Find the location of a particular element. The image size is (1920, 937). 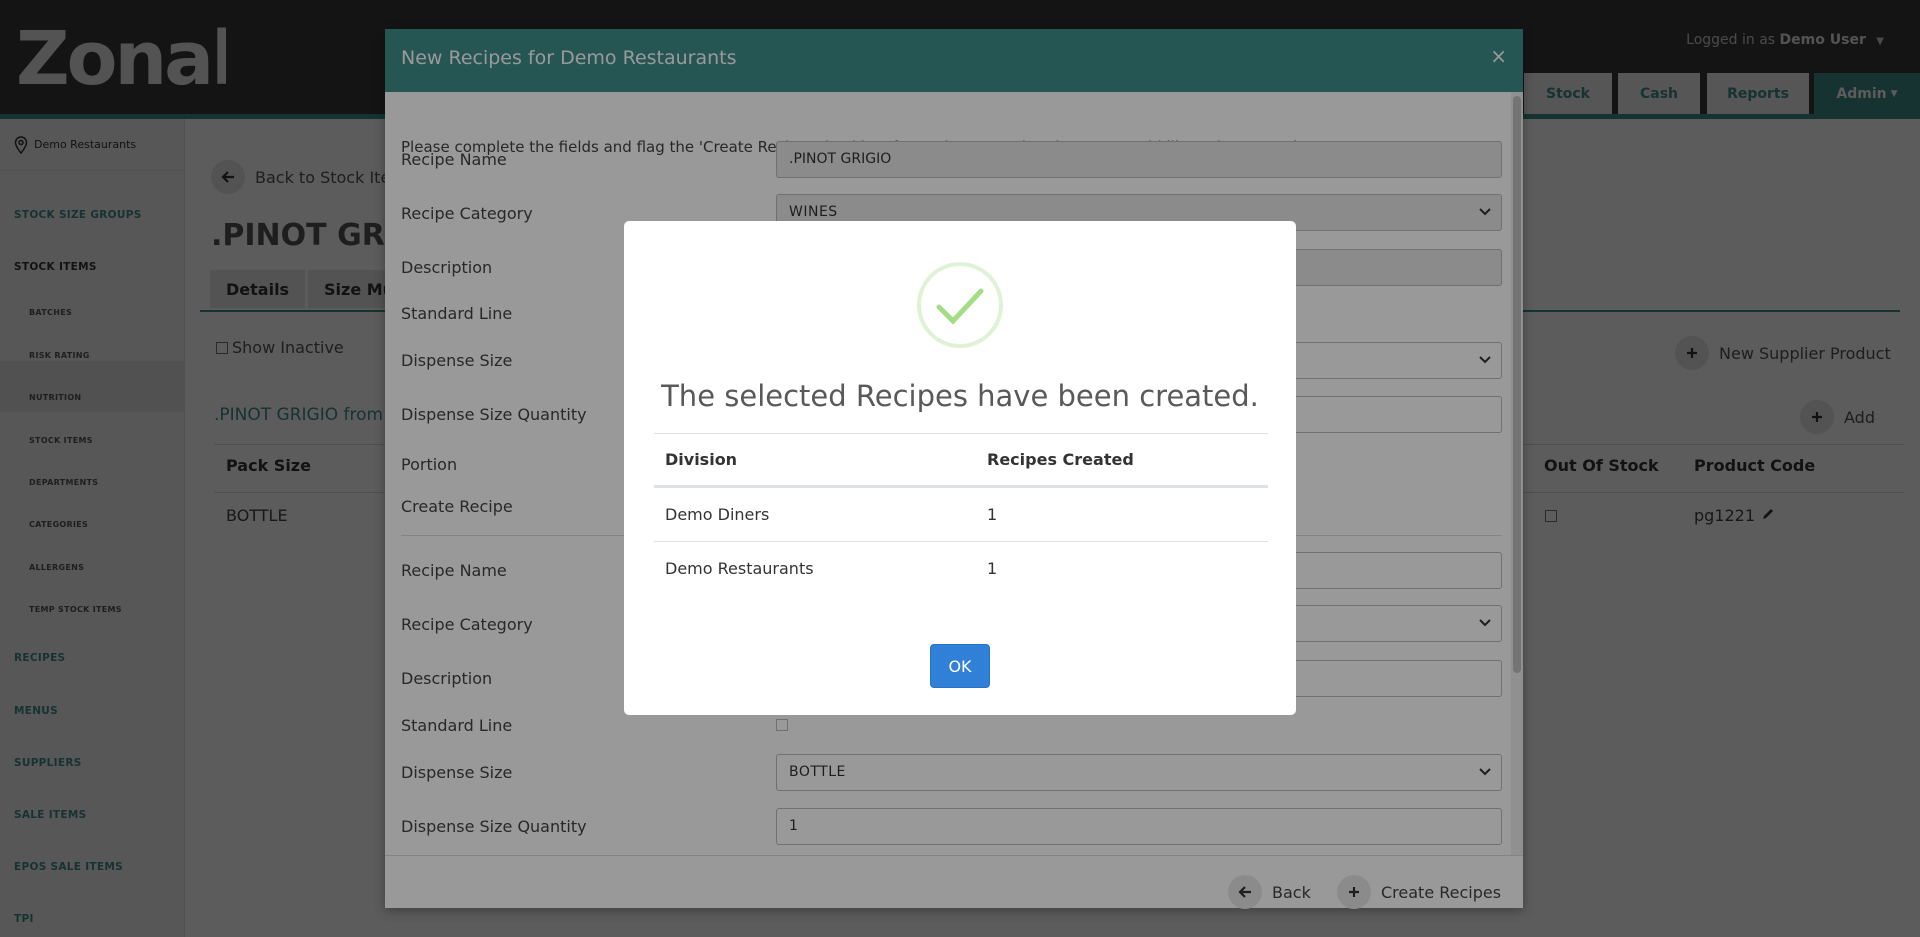

cell-division: Demo Diners is located at coordinates (717, 514).